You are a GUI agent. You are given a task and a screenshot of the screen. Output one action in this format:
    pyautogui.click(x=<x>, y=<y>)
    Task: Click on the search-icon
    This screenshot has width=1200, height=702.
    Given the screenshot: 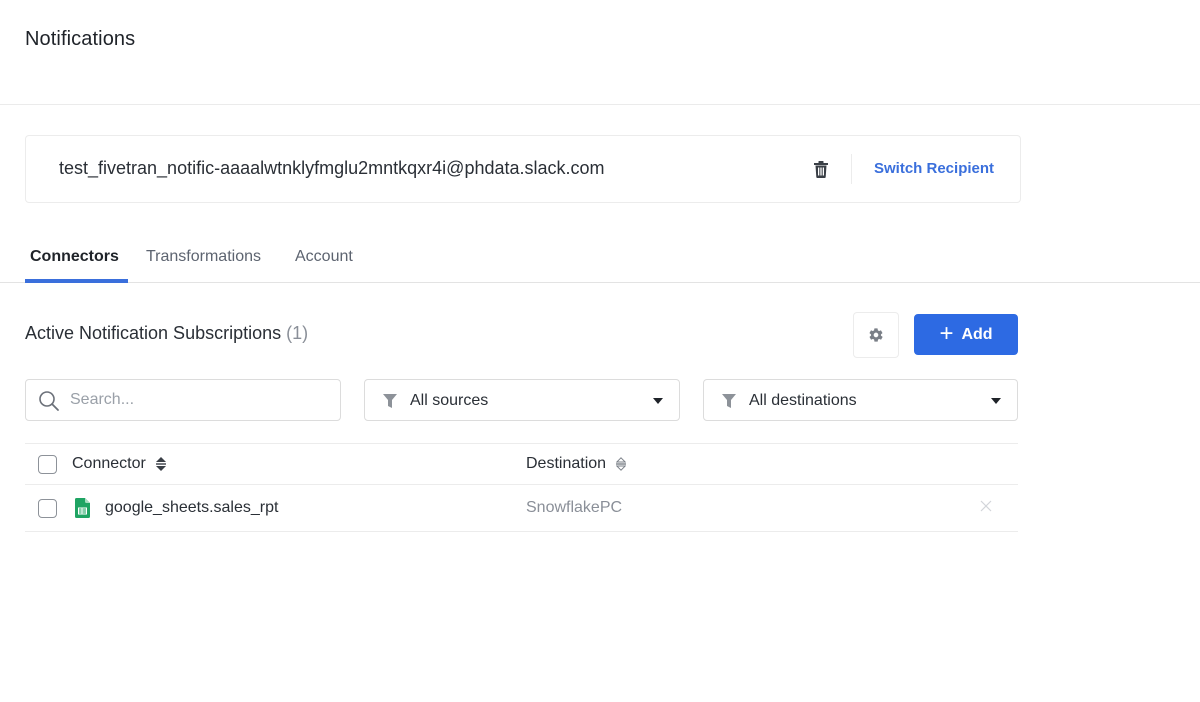 What is the action you would take?
    pyautogui.click(x=49, y=401)
    